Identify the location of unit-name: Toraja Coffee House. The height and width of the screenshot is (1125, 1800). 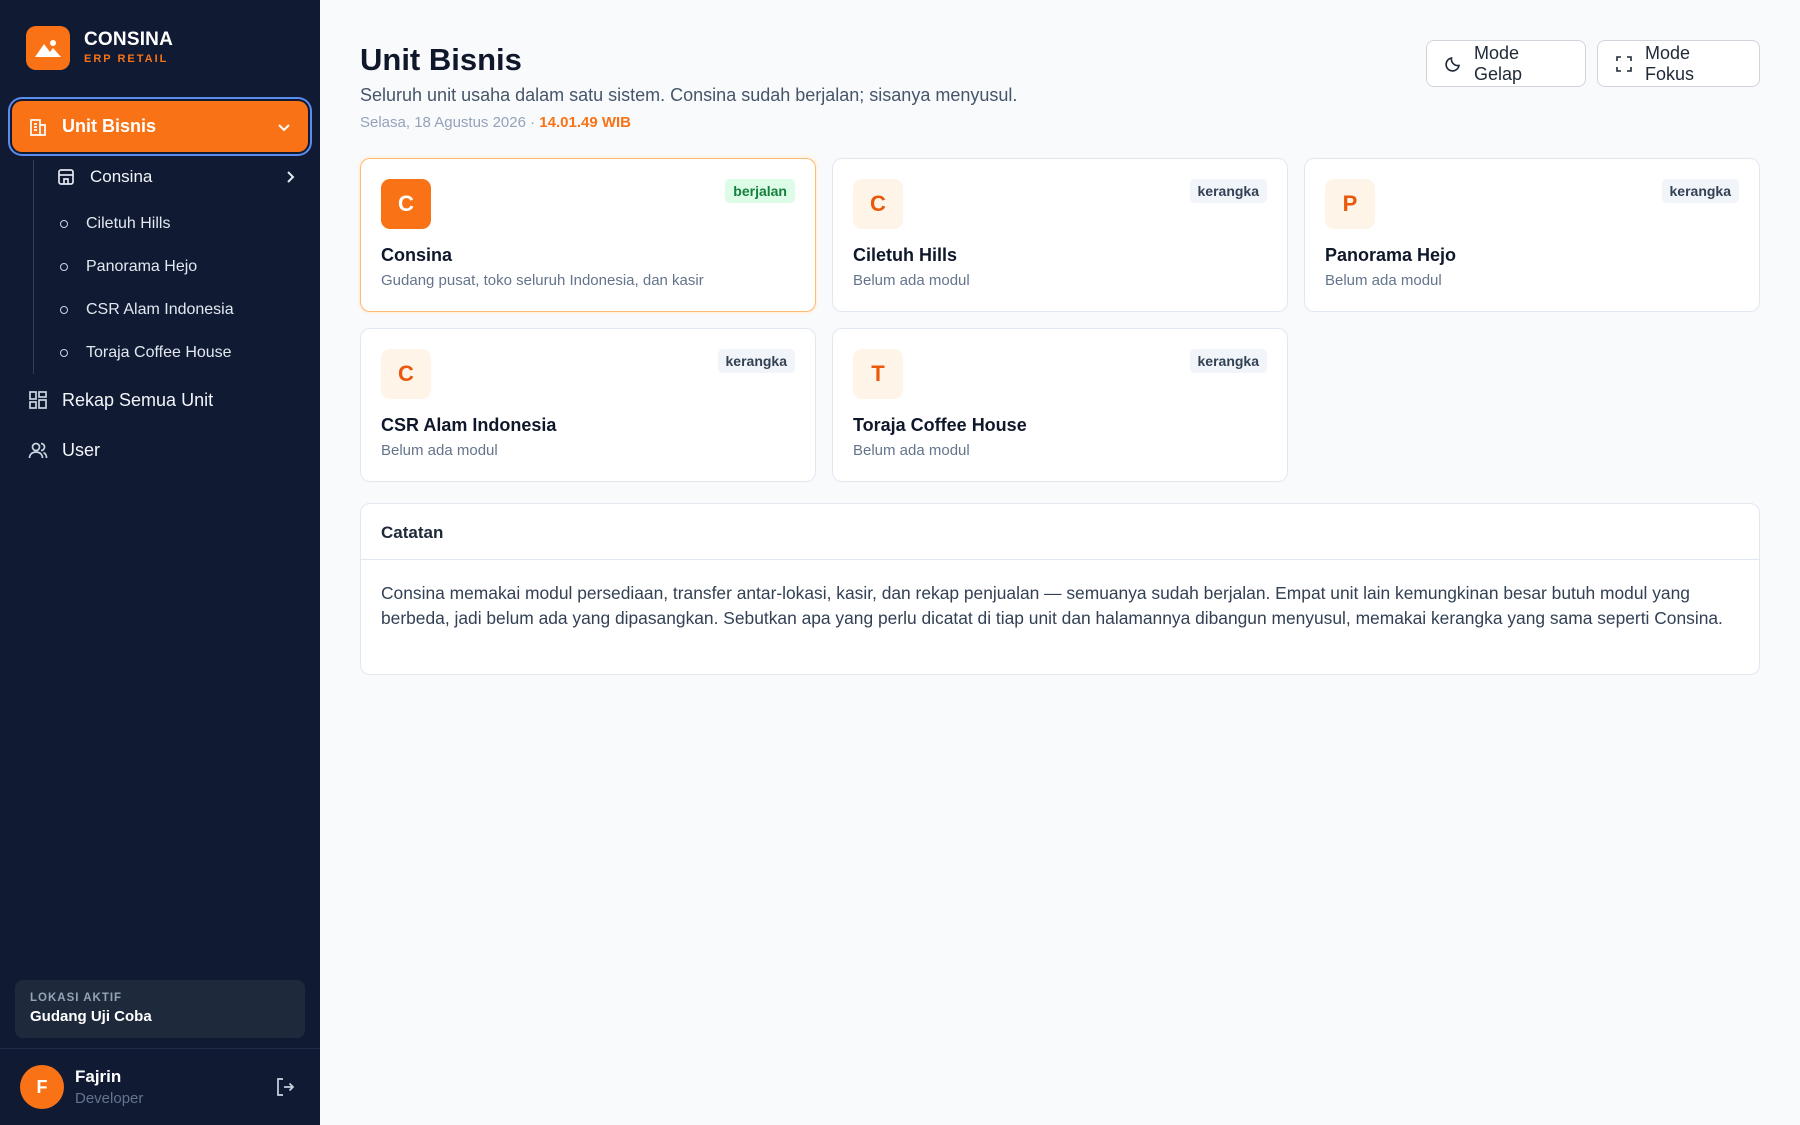
(940, 425).